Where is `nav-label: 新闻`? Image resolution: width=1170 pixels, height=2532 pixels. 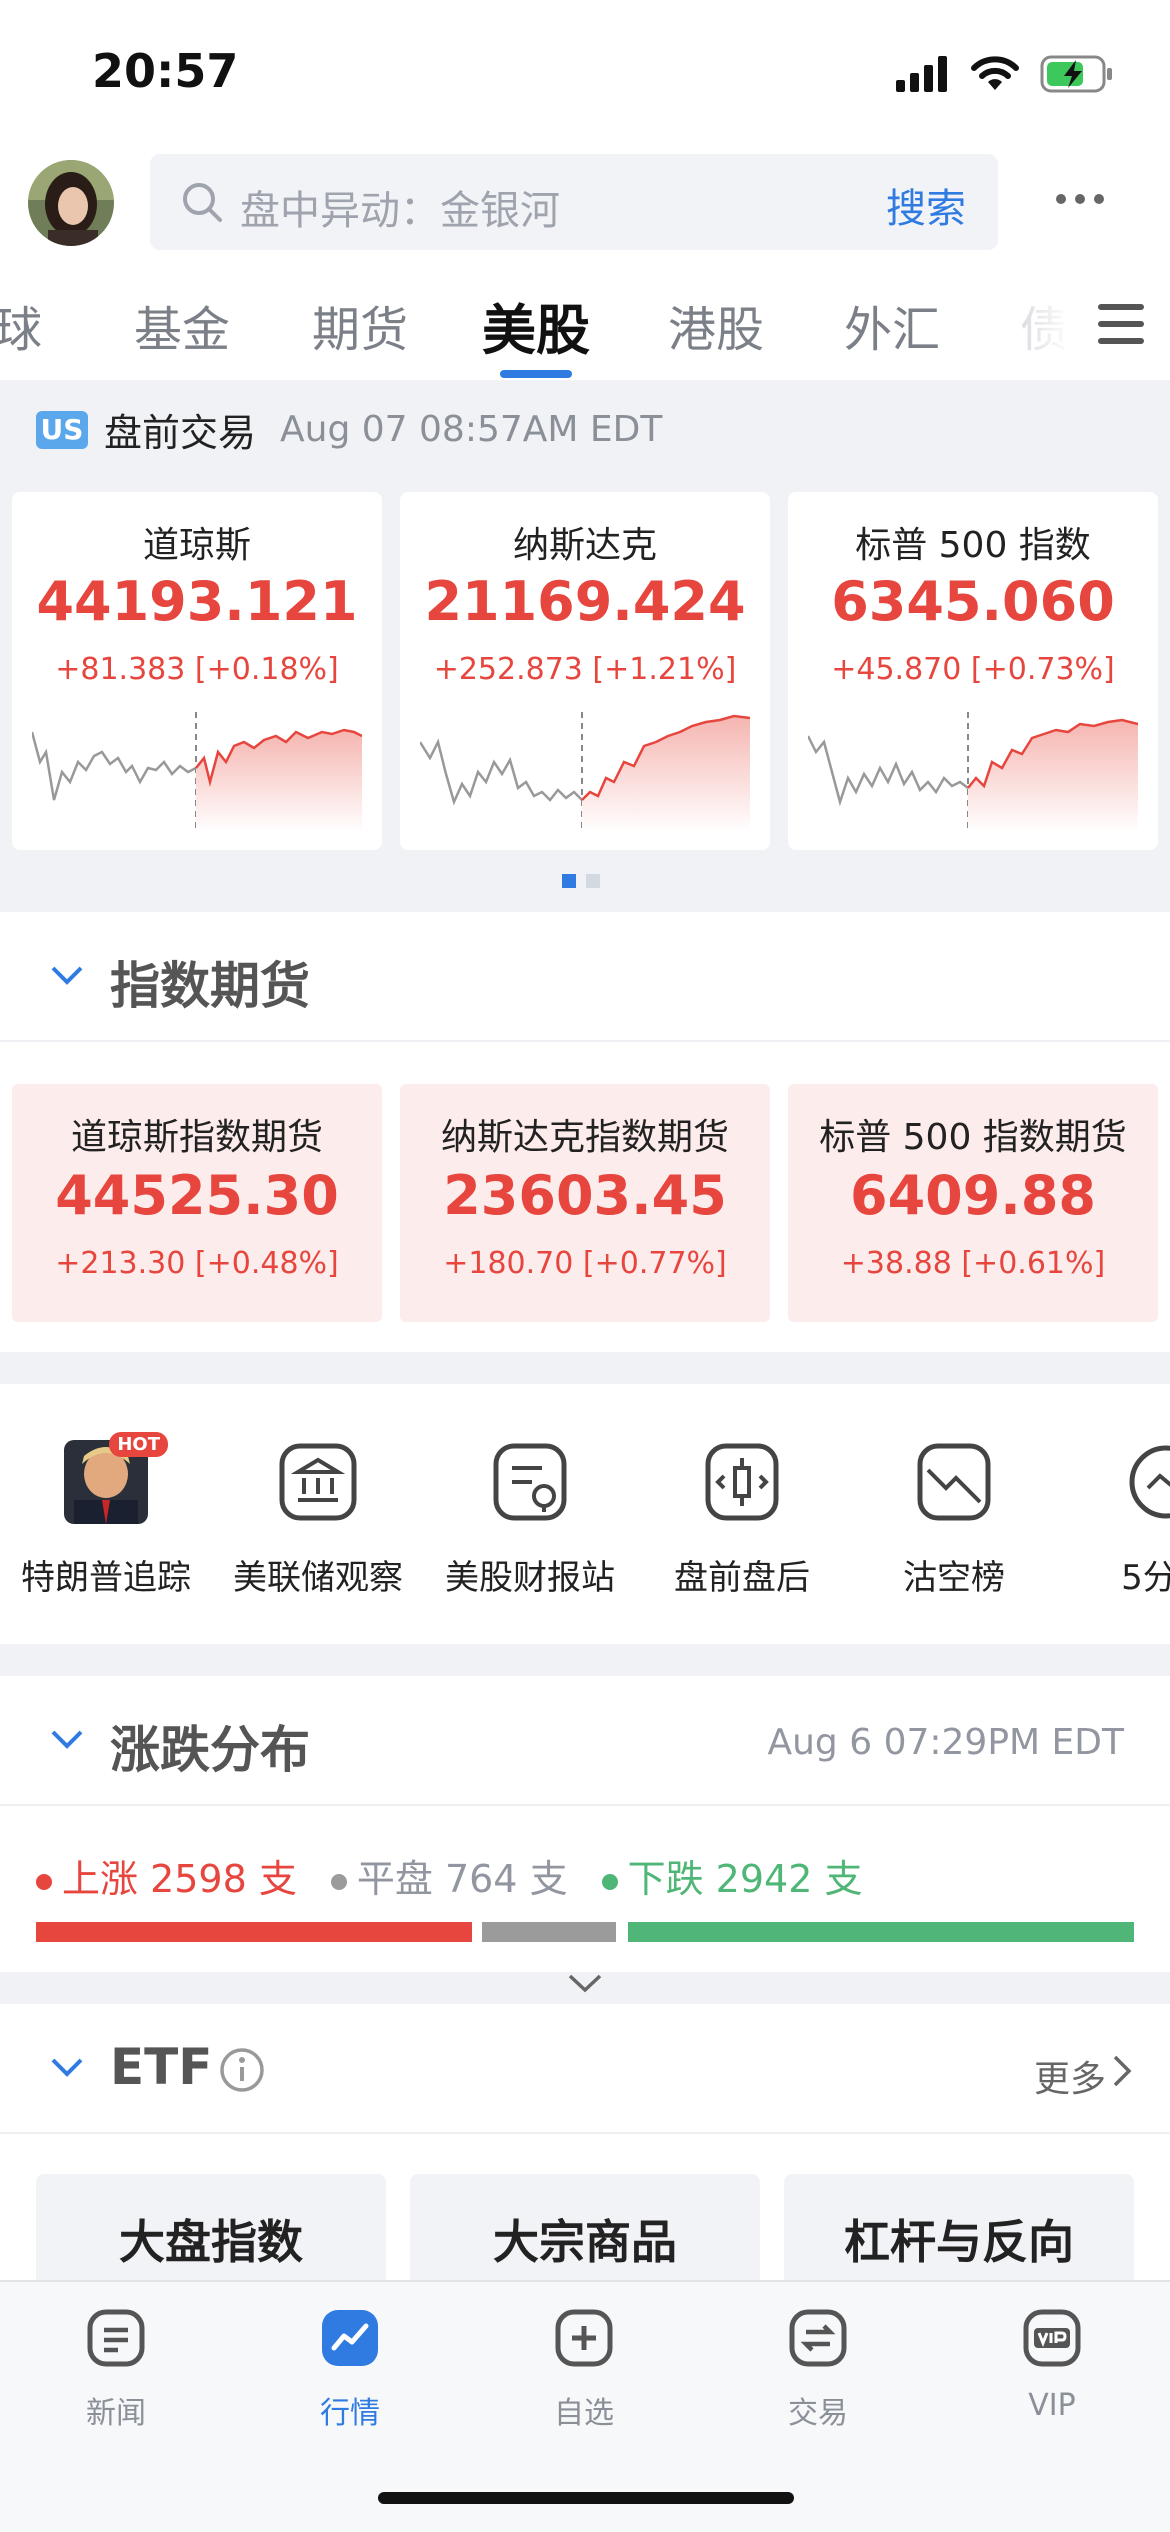 nav-label: 新闻 is located at coordinates (116, 2413).